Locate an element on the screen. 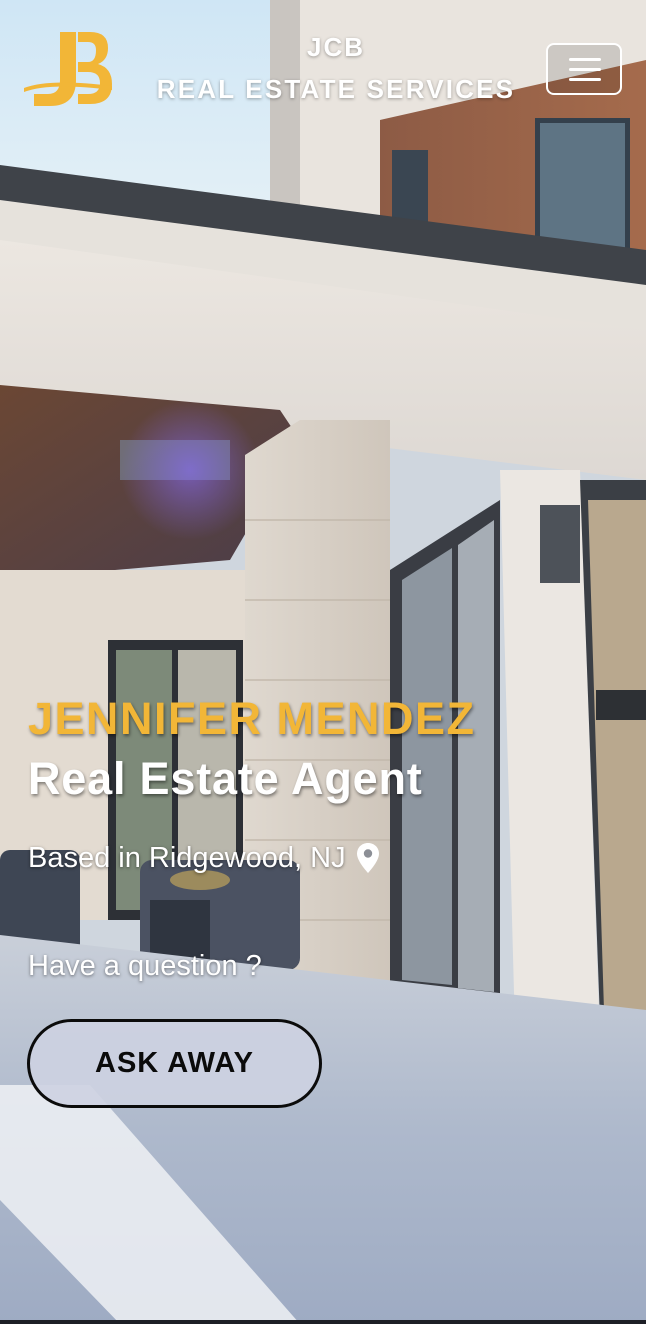 The height and width of the screenshot is (1324, 646). hamburger-menu-button is located at coordinates (584, 69).